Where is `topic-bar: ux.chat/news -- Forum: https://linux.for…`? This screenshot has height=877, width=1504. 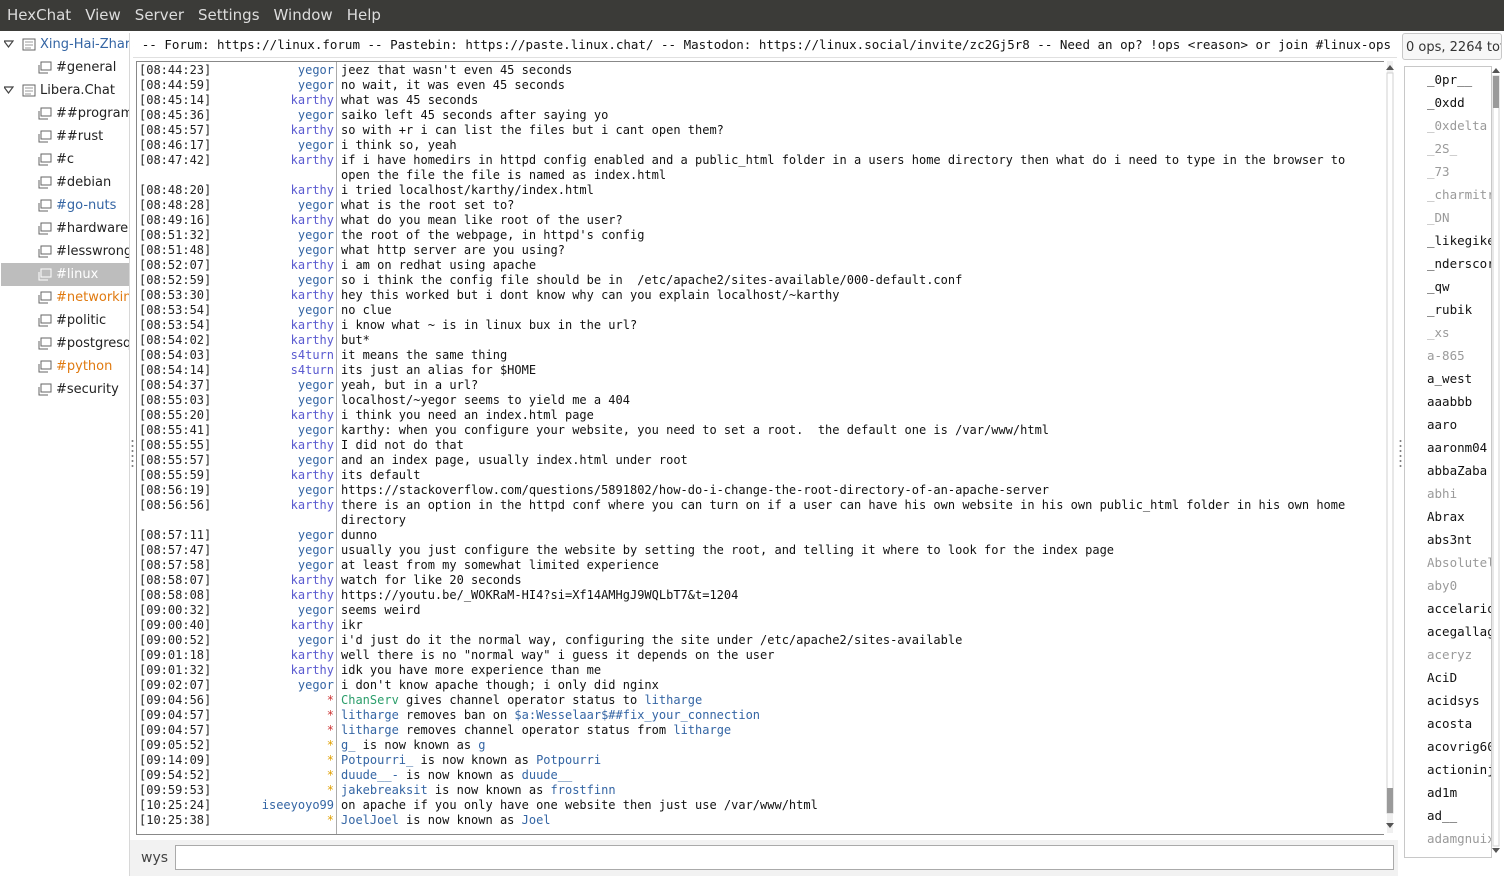 topic-bar: ux.chat/news -- Forum: https://linux.for… is located at coordinates (765, 45).